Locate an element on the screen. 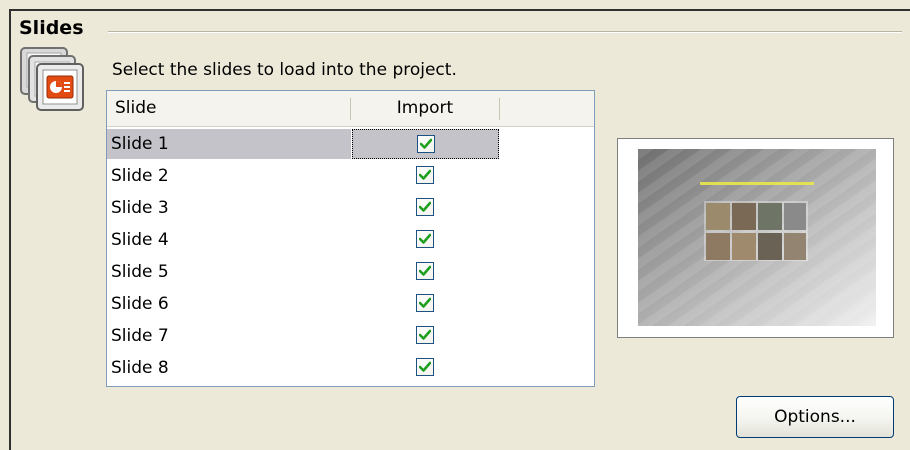 This screenshot has width=910, height=450. slide-name: Slide 3 is located at coordinates (140, 208).